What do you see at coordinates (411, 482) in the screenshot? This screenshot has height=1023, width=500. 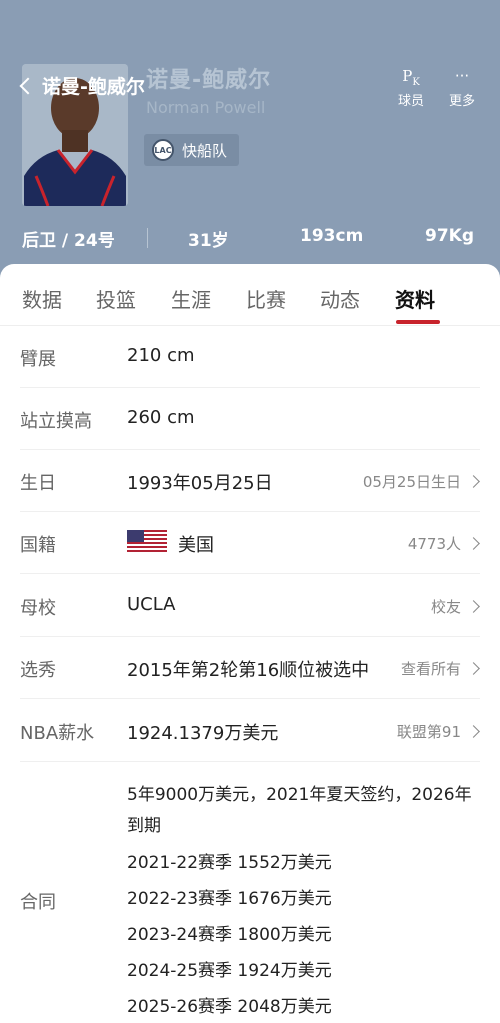 I see `birthday-link-text: 05月25日生日` at bounding box center [411, 482].